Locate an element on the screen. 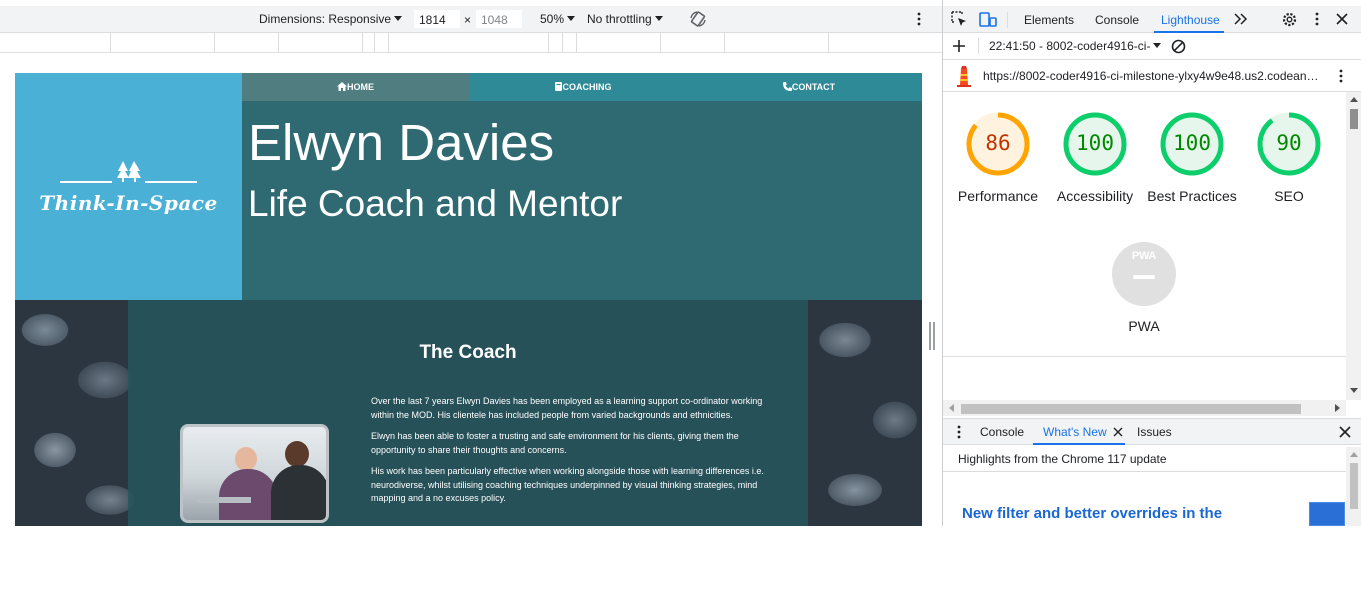 This screenshot has height=596, width=1361. times-symbol: × is located at coordinates (468, 20).